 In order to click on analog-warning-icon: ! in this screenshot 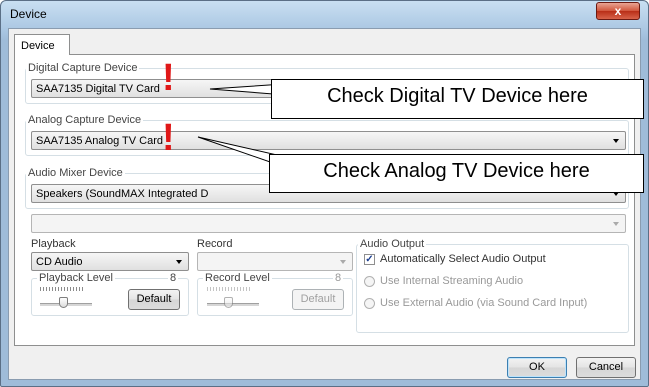, I will do `click(168, 138)`.